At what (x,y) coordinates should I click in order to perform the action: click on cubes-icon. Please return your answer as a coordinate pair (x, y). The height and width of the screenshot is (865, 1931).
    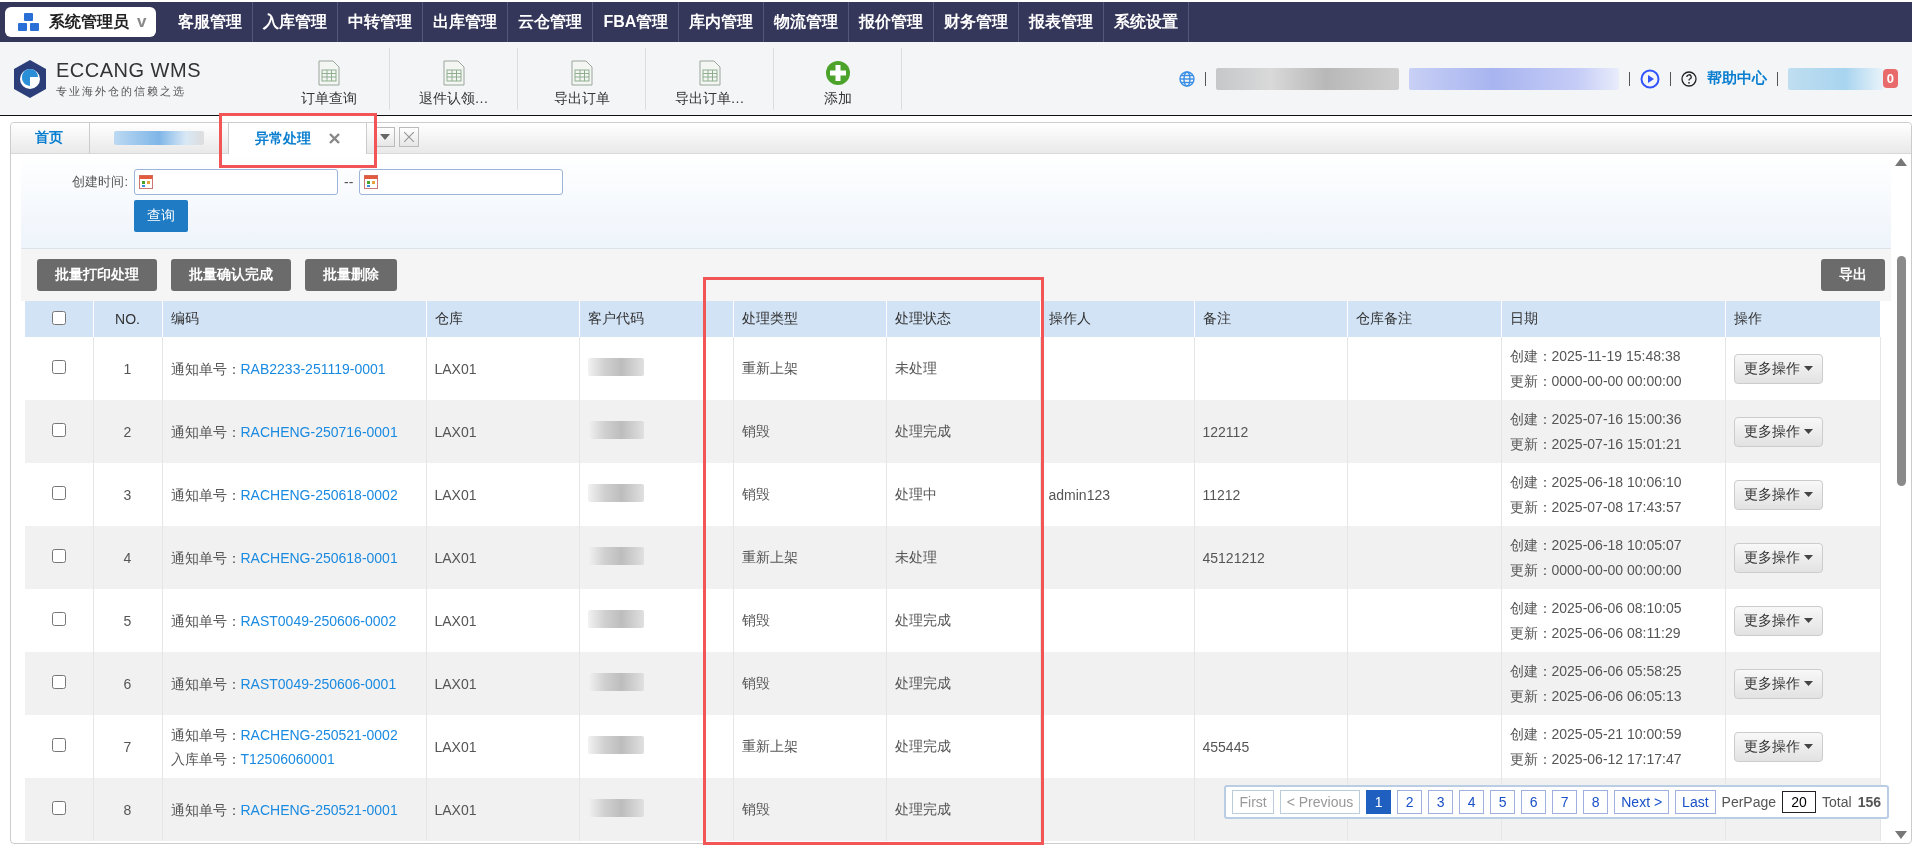
    Looking at the image, I should click on (29, 22).